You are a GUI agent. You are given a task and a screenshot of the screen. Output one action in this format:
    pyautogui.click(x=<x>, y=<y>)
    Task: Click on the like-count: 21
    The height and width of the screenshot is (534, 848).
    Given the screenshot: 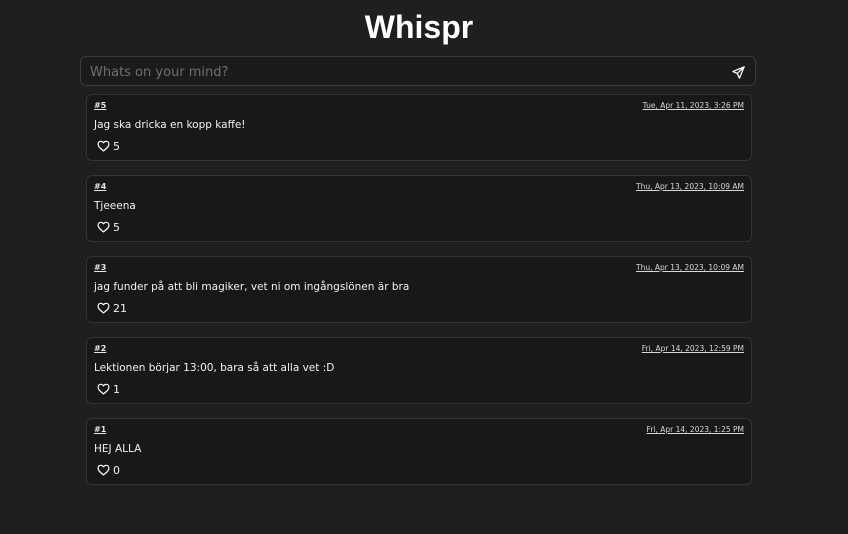 What is the action you would take?
    pyautogui.click(x=120, y=308)
    